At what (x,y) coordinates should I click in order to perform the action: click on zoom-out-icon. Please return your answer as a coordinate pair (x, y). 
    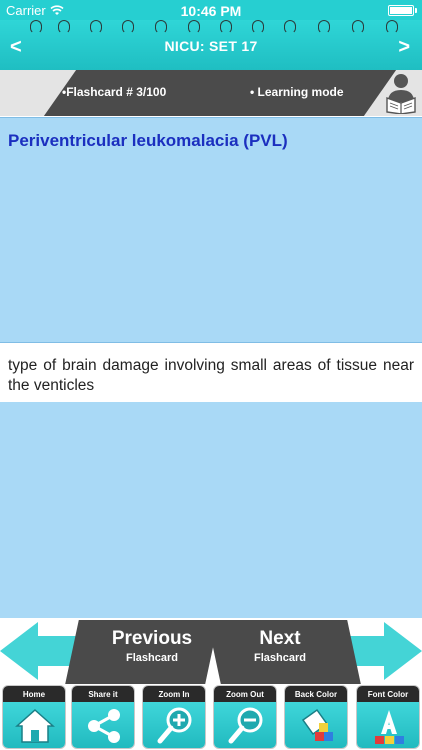
    Looking at the image, I should click on (245, 725).